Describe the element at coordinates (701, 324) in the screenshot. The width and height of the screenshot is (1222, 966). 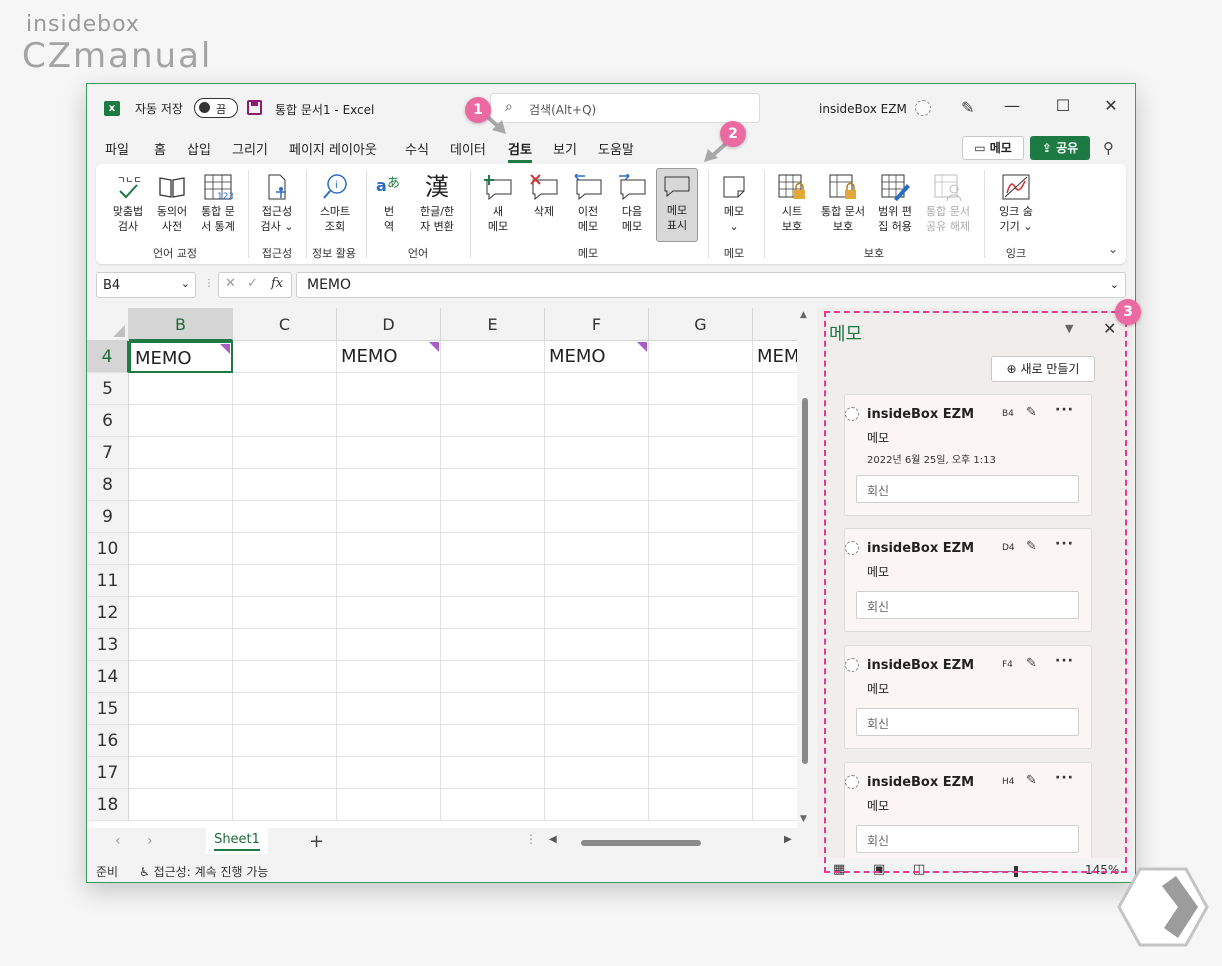
I see `column-header-g: G` at that location.